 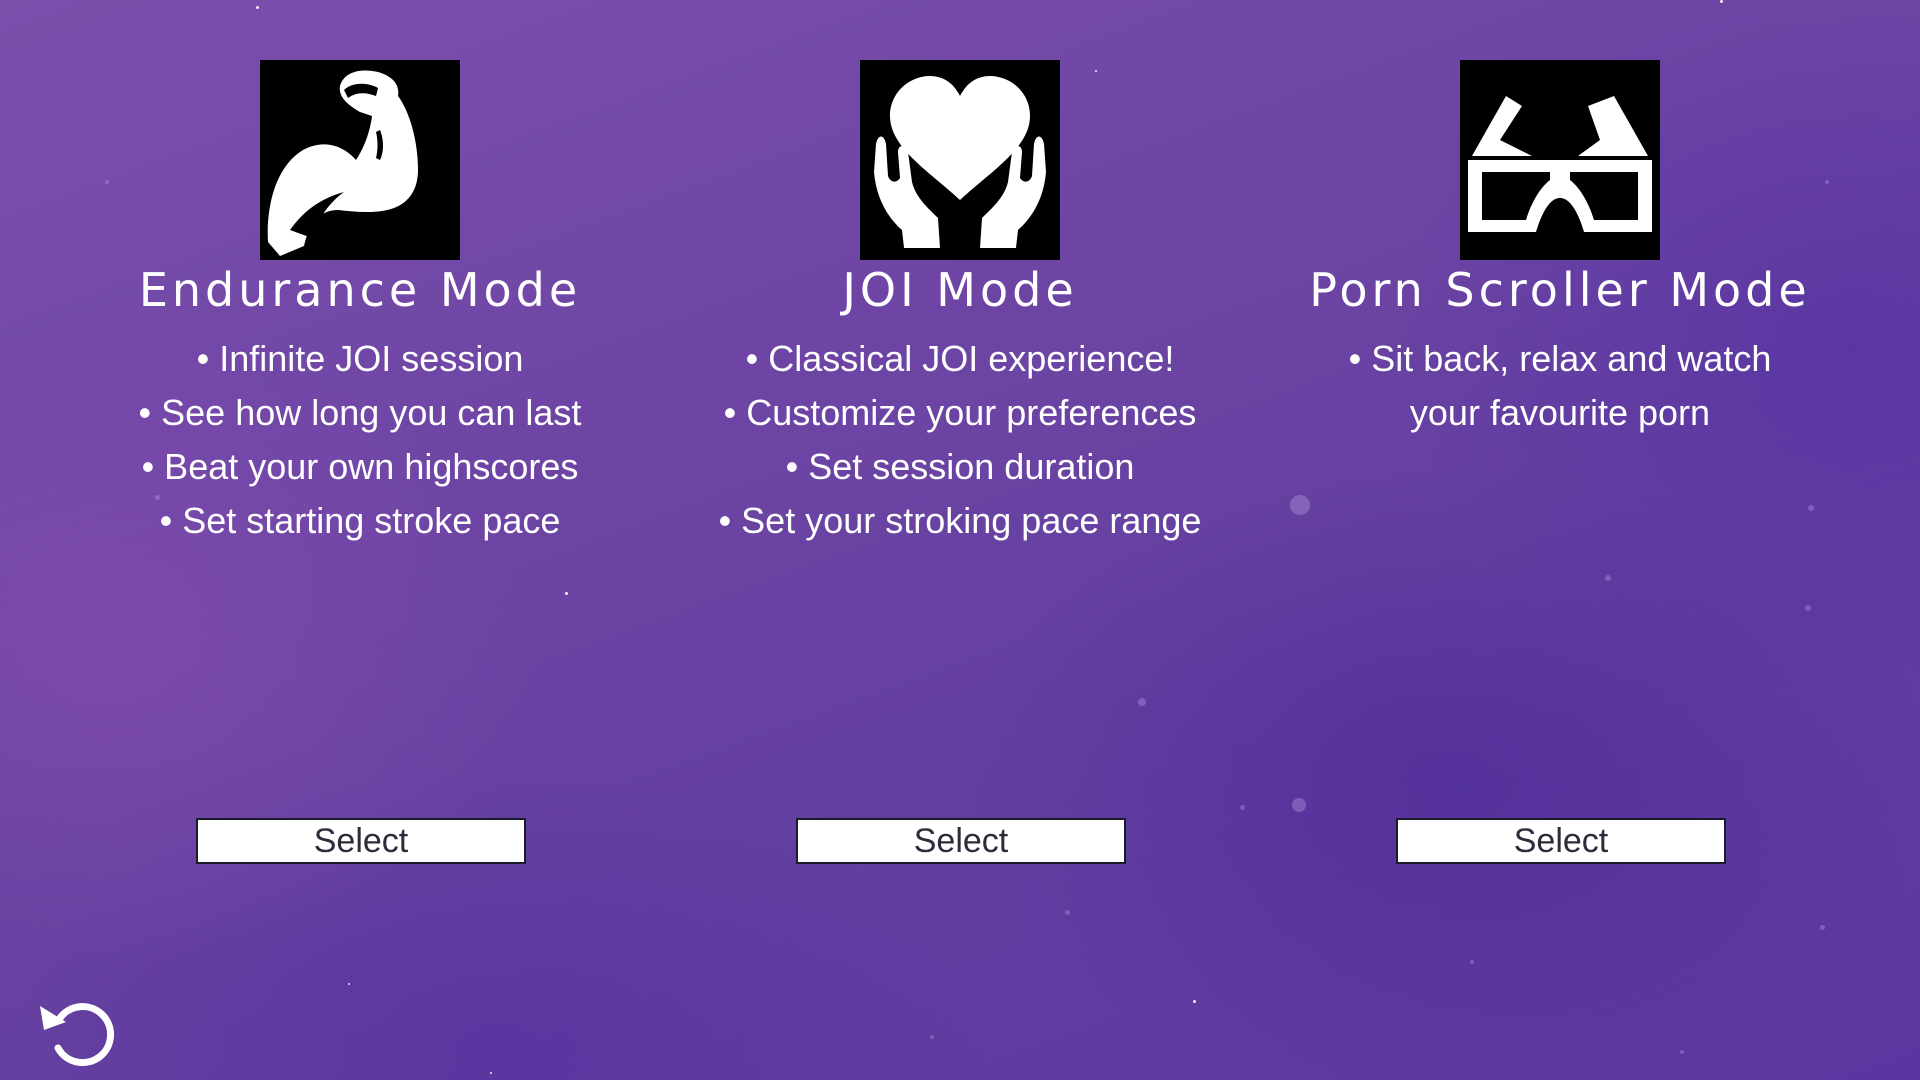 I want to click on feature-item: your favourite porn, so click(x=1560, y=412).